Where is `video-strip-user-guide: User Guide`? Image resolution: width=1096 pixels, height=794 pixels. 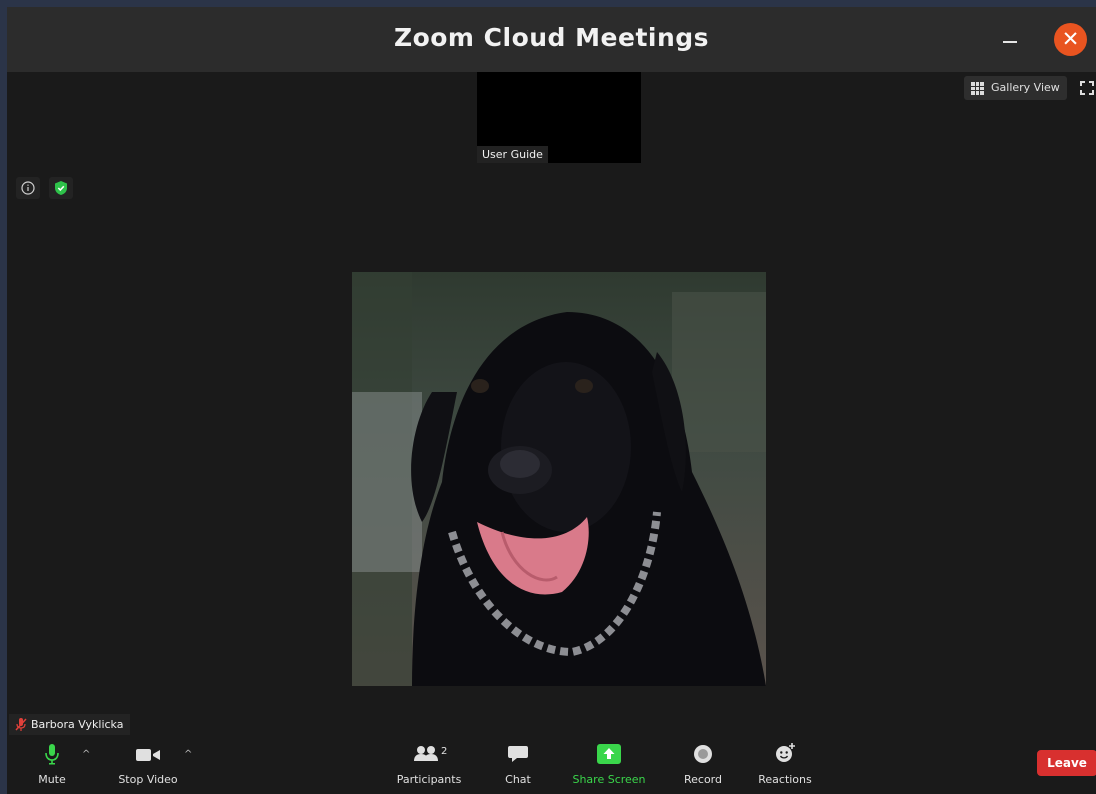
video-strip-user-guide: User Guide is located at coordinates (559, 117).